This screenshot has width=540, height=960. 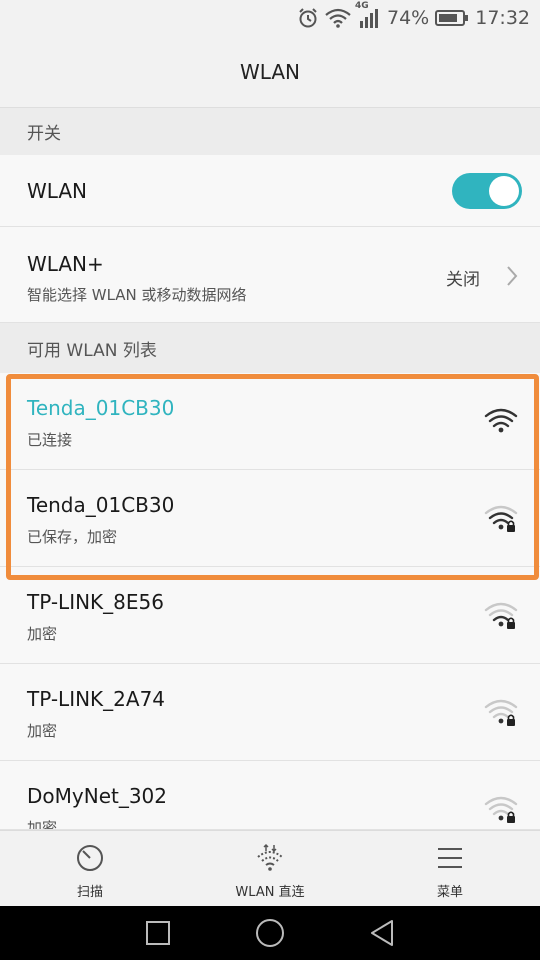 I want to click on system-nav-bar, so click(x=270, y=933).